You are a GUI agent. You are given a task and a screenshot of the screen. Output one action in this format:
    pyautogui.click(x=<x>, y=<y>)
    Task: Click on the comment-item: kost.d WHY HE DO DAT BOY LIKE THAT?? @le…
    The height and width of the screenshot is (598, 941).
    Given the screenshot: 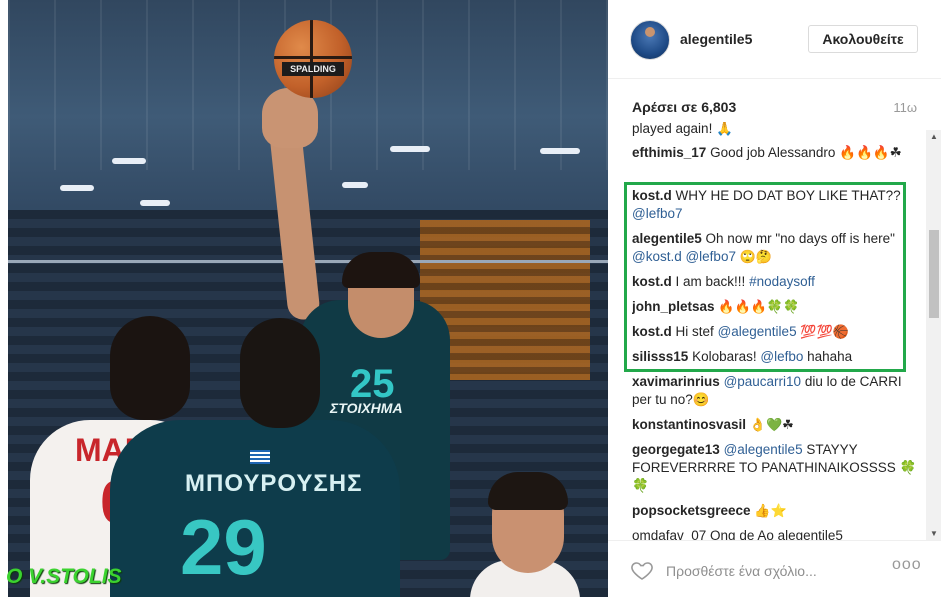 What is the action you would take?
    pyautogui.click(x=774, y=205)
    